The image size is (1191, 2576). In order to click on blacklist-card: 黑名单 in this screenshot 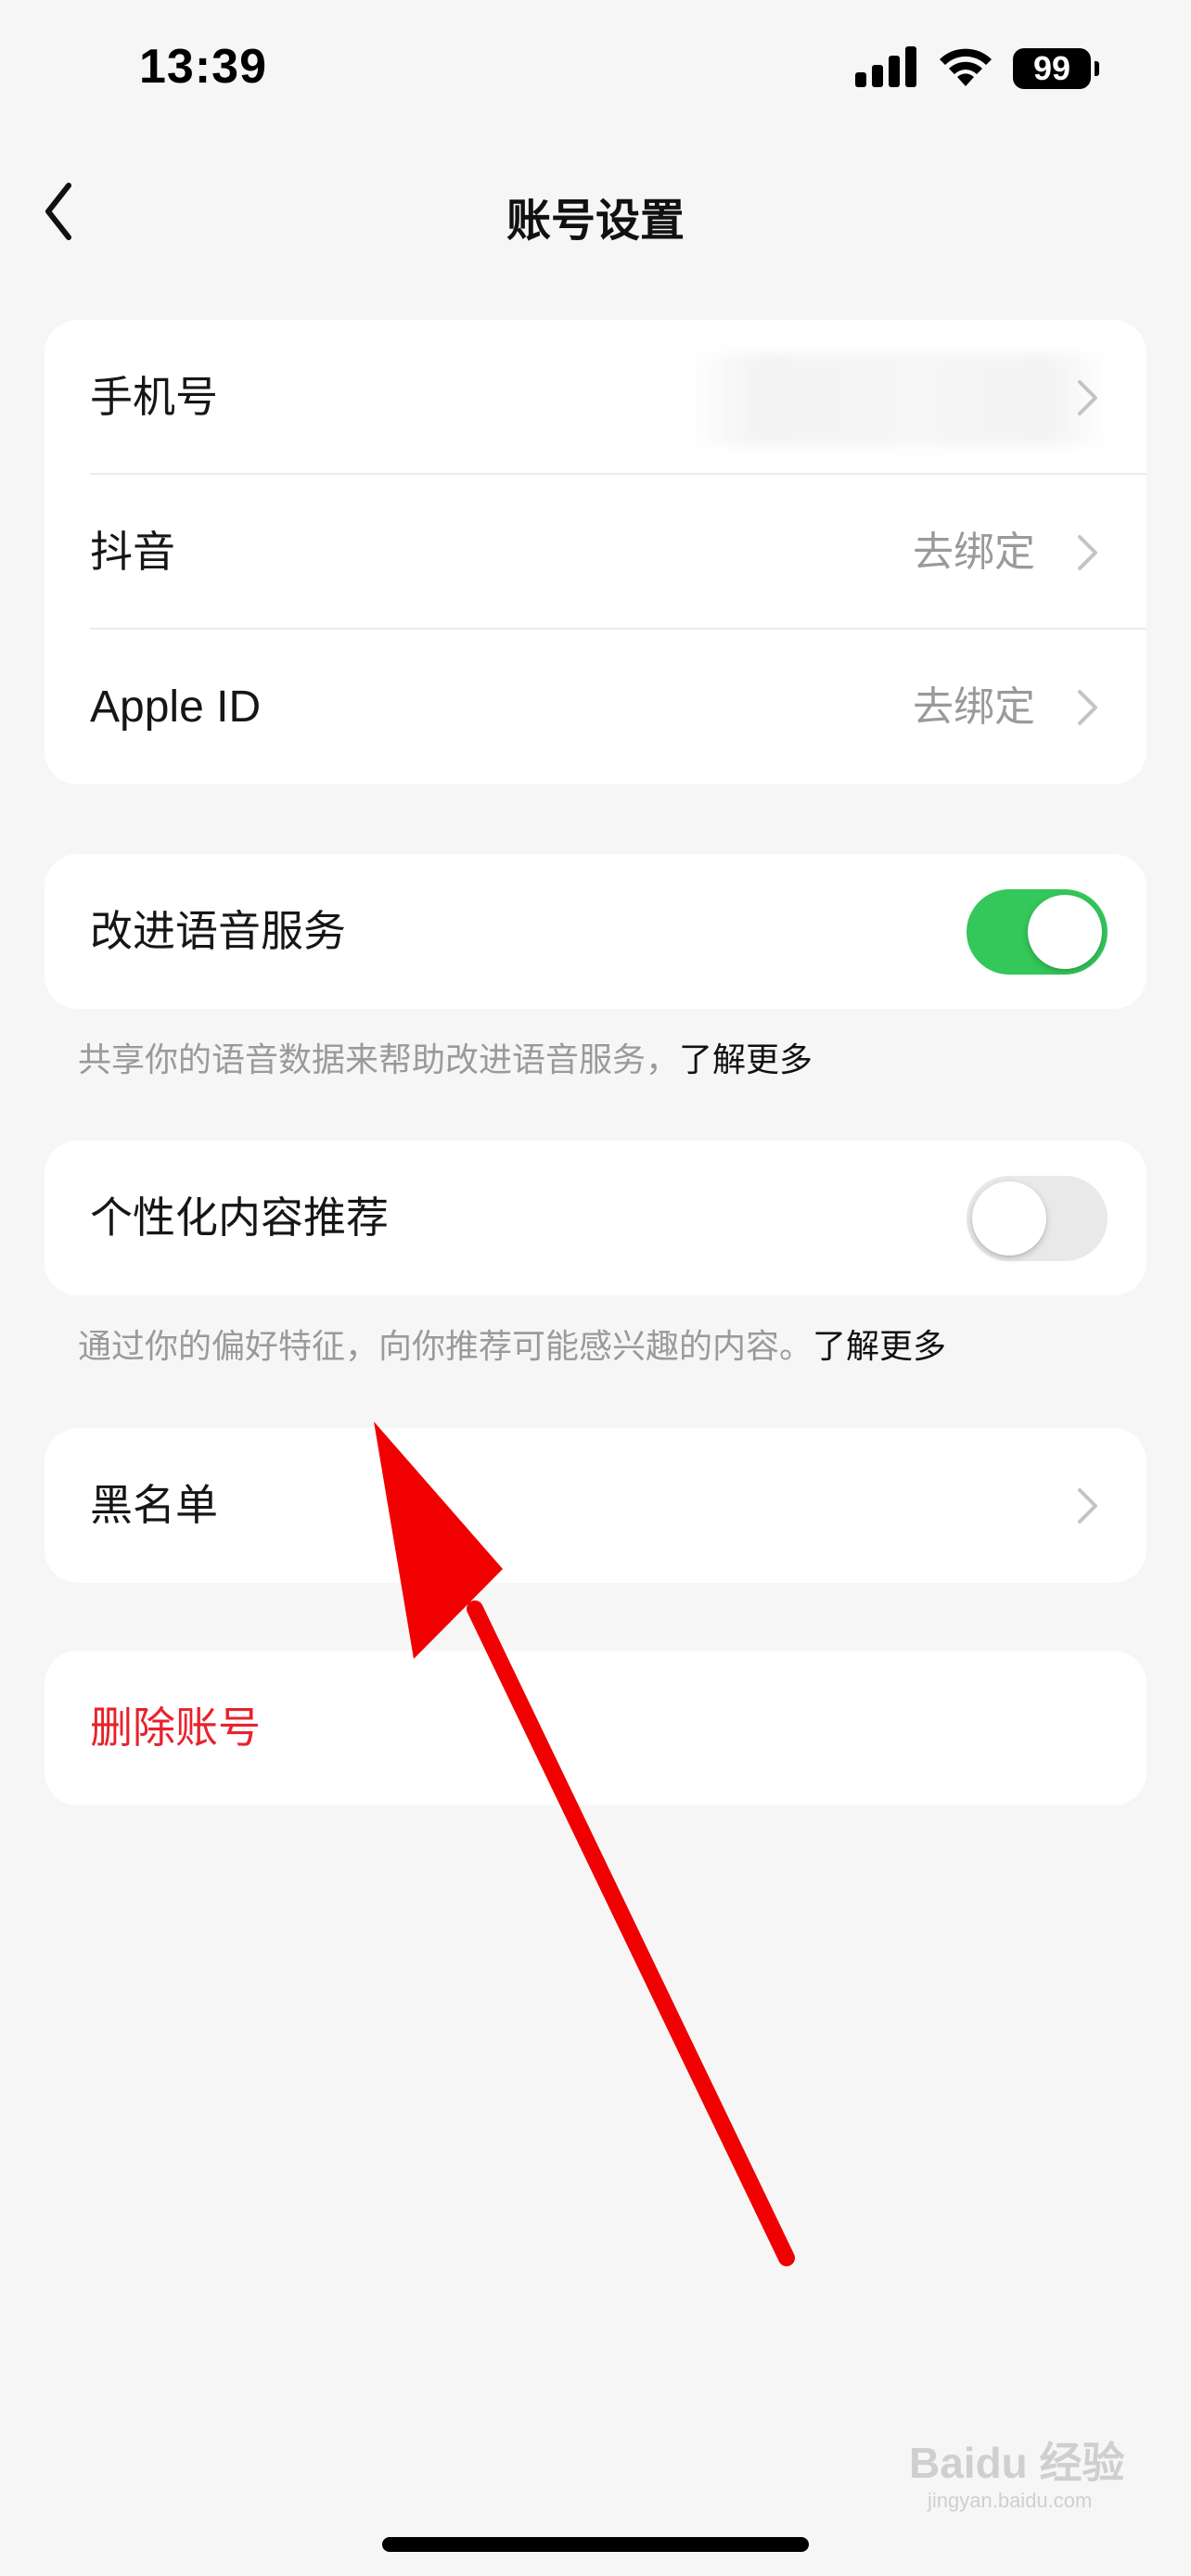, I will do `click(595, 1505)`.